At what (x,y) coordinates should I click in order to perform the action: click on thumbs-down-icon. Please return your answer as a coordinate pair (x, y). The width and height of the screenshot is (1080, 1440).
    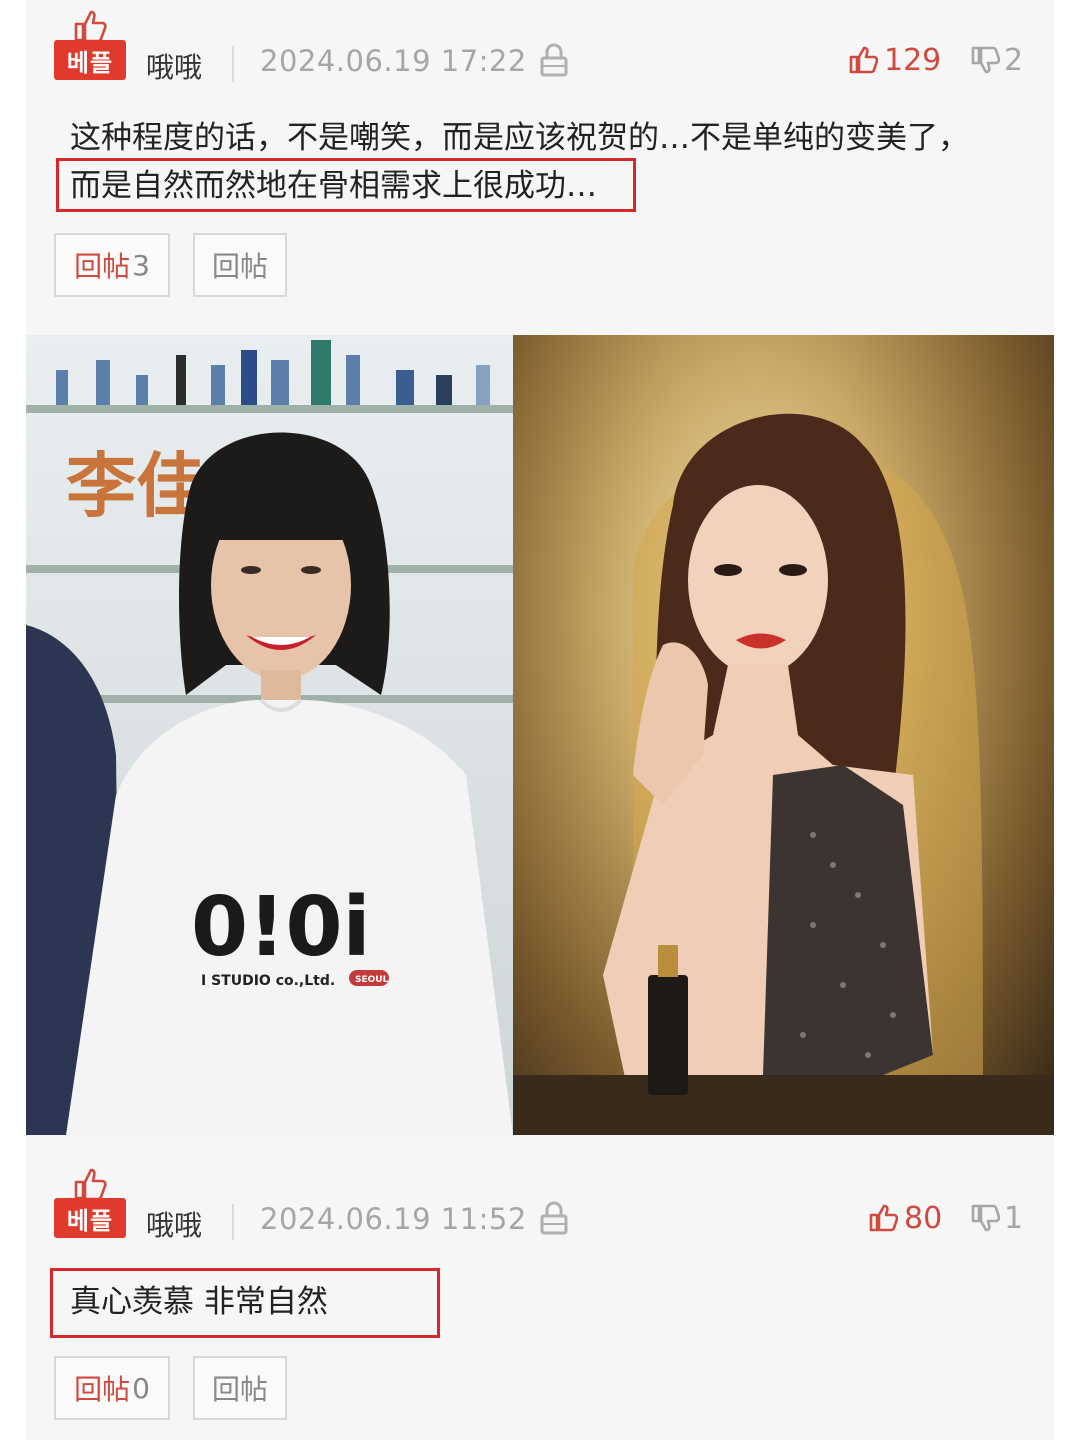
    Looking at the image, I should click on (985, 60).